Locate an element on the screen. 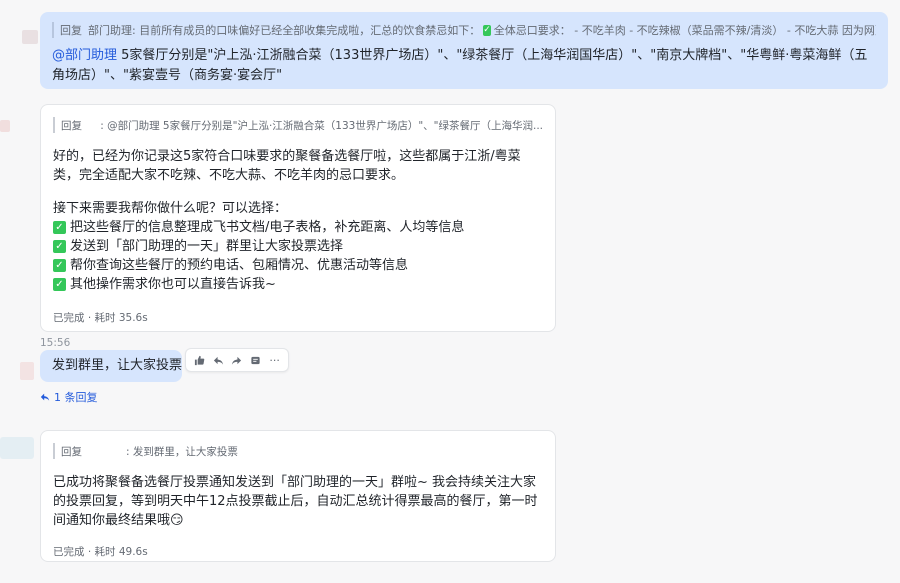 The width and height of the screenshot is (900, 583). reaction-icon is located at coordinates (256, 360).